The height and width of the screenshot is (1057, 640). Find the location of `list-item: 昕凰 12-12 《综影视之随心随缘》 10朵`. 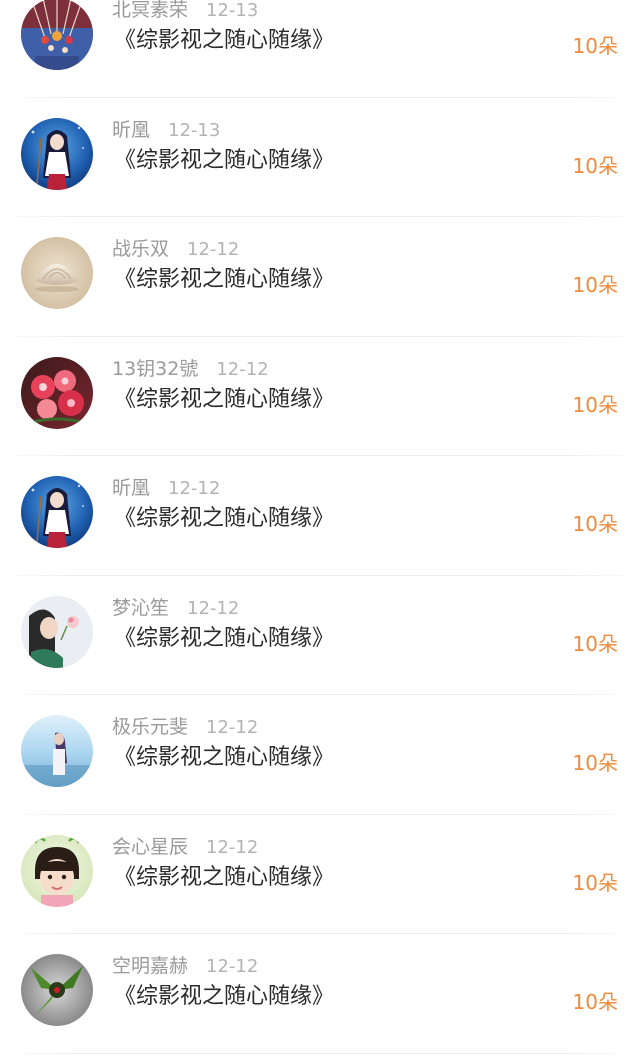

list-item: 昕凰 12-12 《综影视之随心随缘》 10朵 is located at coordinates (320, 516).